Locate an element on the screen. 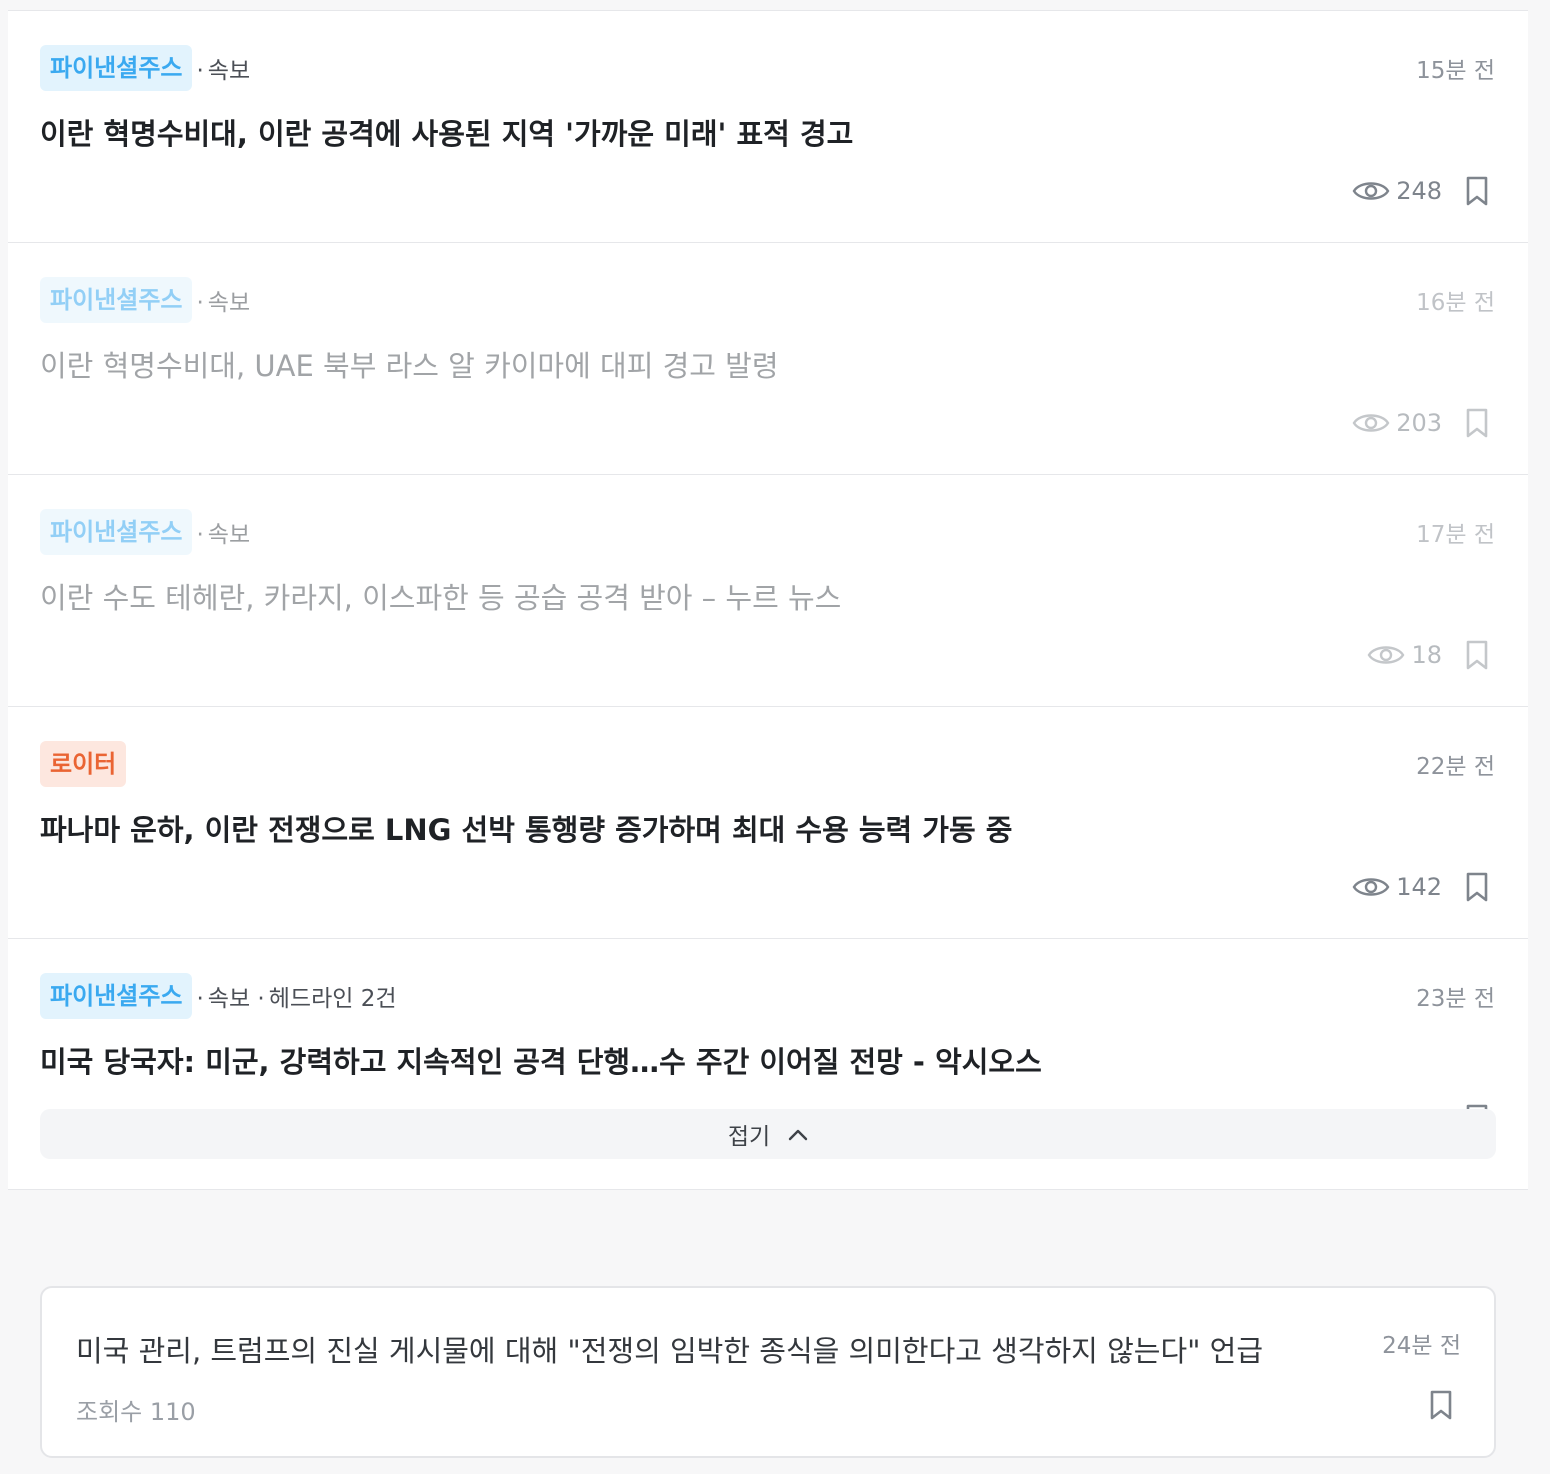 This screenshot has height=1474, width=1550. headline-count: 헤드라인 2건 is located at coordinates (332, 999).